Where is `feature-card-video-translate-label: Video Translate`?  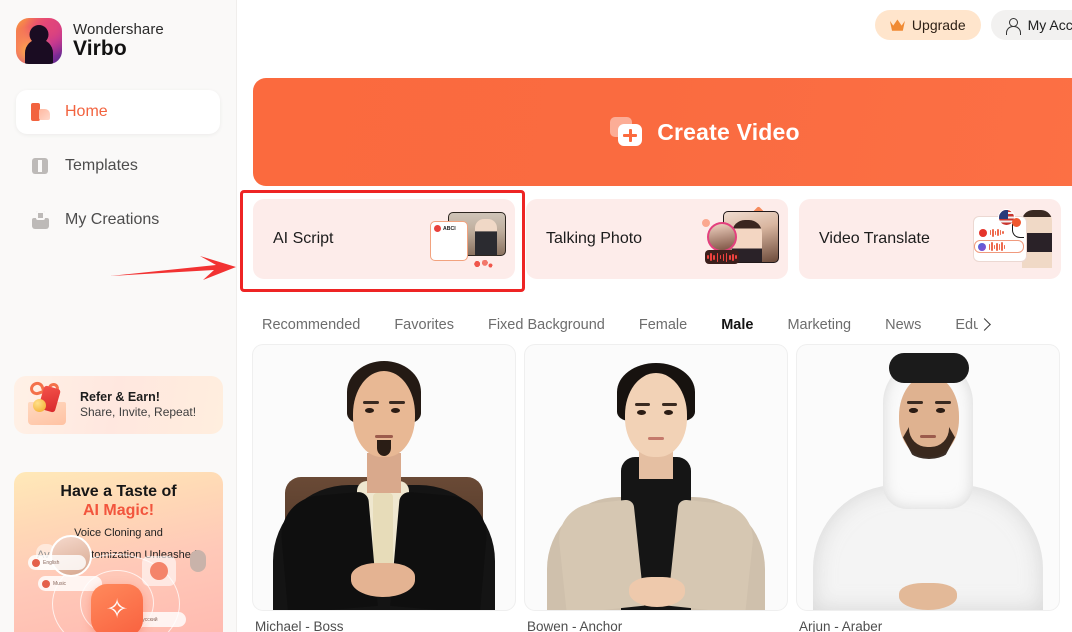
feature-card-video-translate-label: Video Translate is located at coordinates (874, 238).